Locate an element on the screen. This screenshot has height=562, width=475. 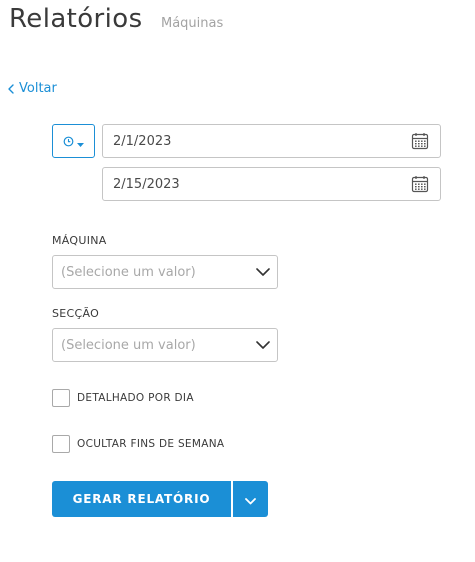
detailed-per-day-option: DETALHADO POR DIA is located at coordinates (123, 398).